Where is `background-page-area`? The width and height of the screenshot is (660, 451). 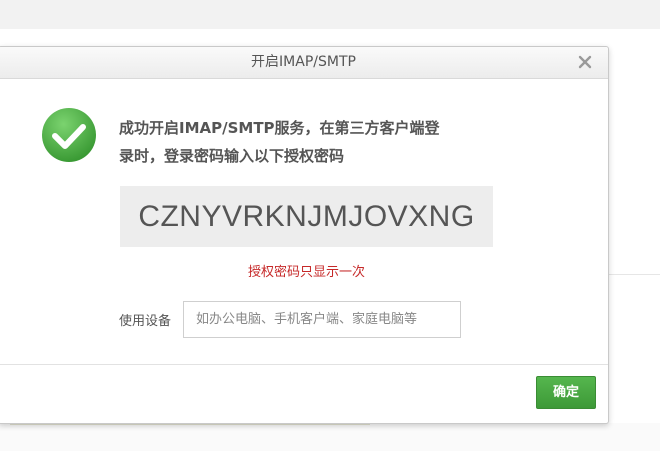
background-page-area is located at coordinates (633, 151).